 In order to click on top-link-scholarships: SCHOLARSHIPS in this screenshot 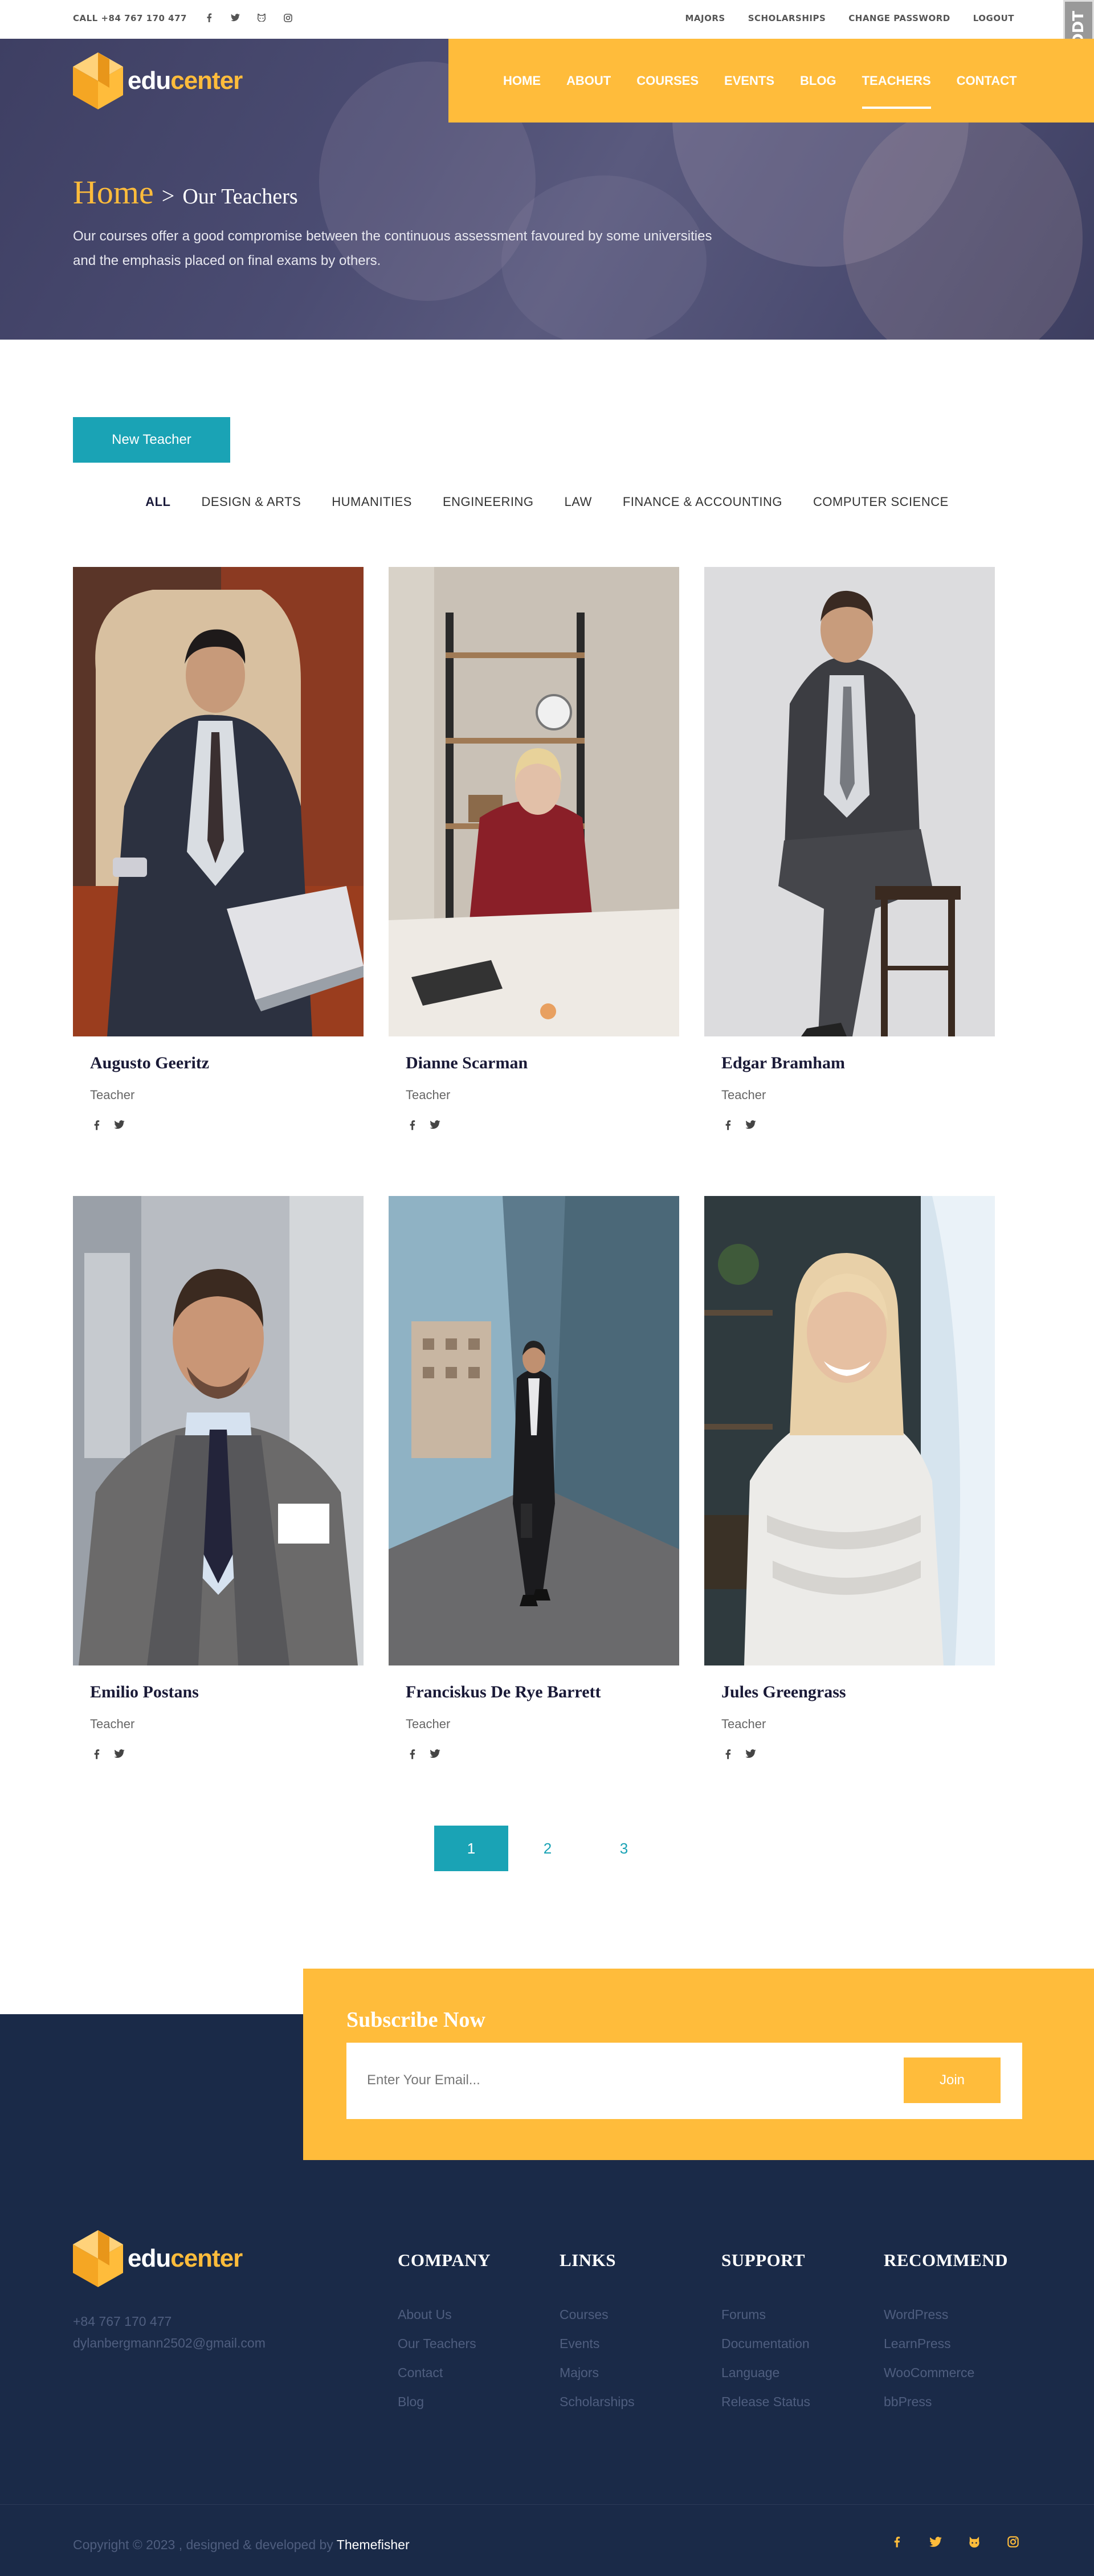, I will do `click(787, 18)`.